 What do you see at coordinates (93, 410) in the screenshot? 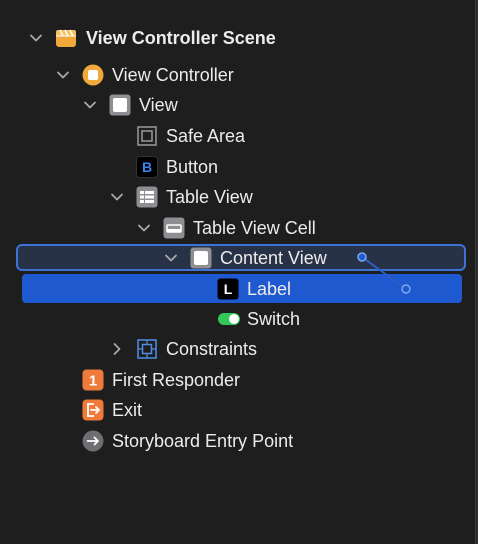
I see `exit-icon` at bounding box center [93, 410].